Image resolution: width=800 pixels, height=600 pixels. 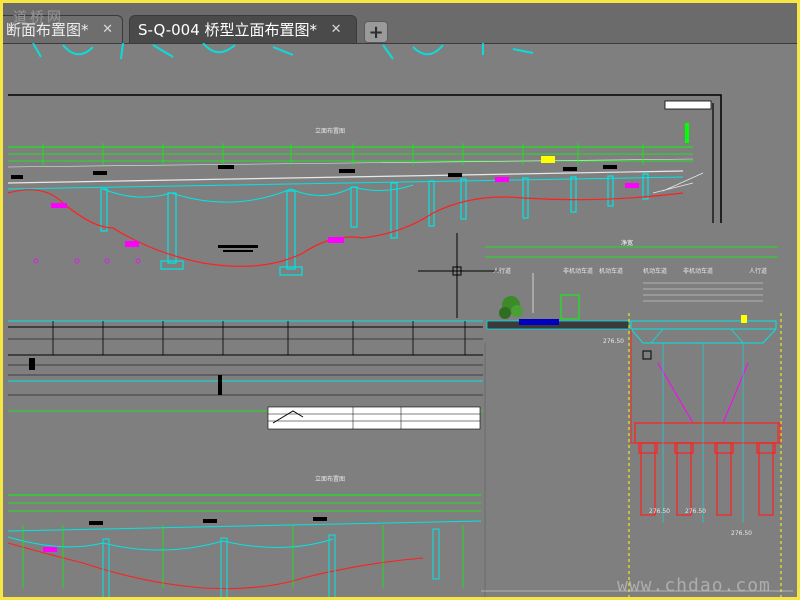 What do you see at coordinates (630, 271) in the screenshot?
I see `lane-labels: 人行道 非机动车道 机动车道 机动车道 非机动车道 人行道` at bounding box center [630, 271].